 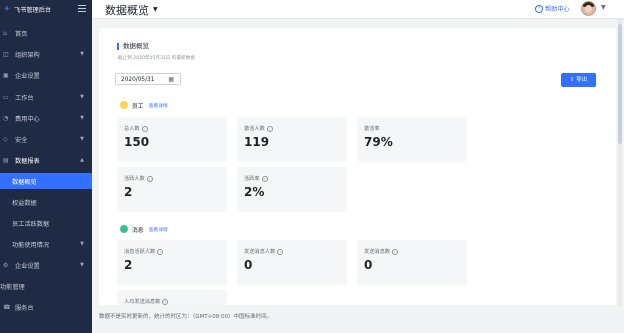 What do you see at coordinates (46, 223) in the screenshot?
I see `sidebar-item-active-employees: 员工活跃数据` at bounding box center [46, 223].